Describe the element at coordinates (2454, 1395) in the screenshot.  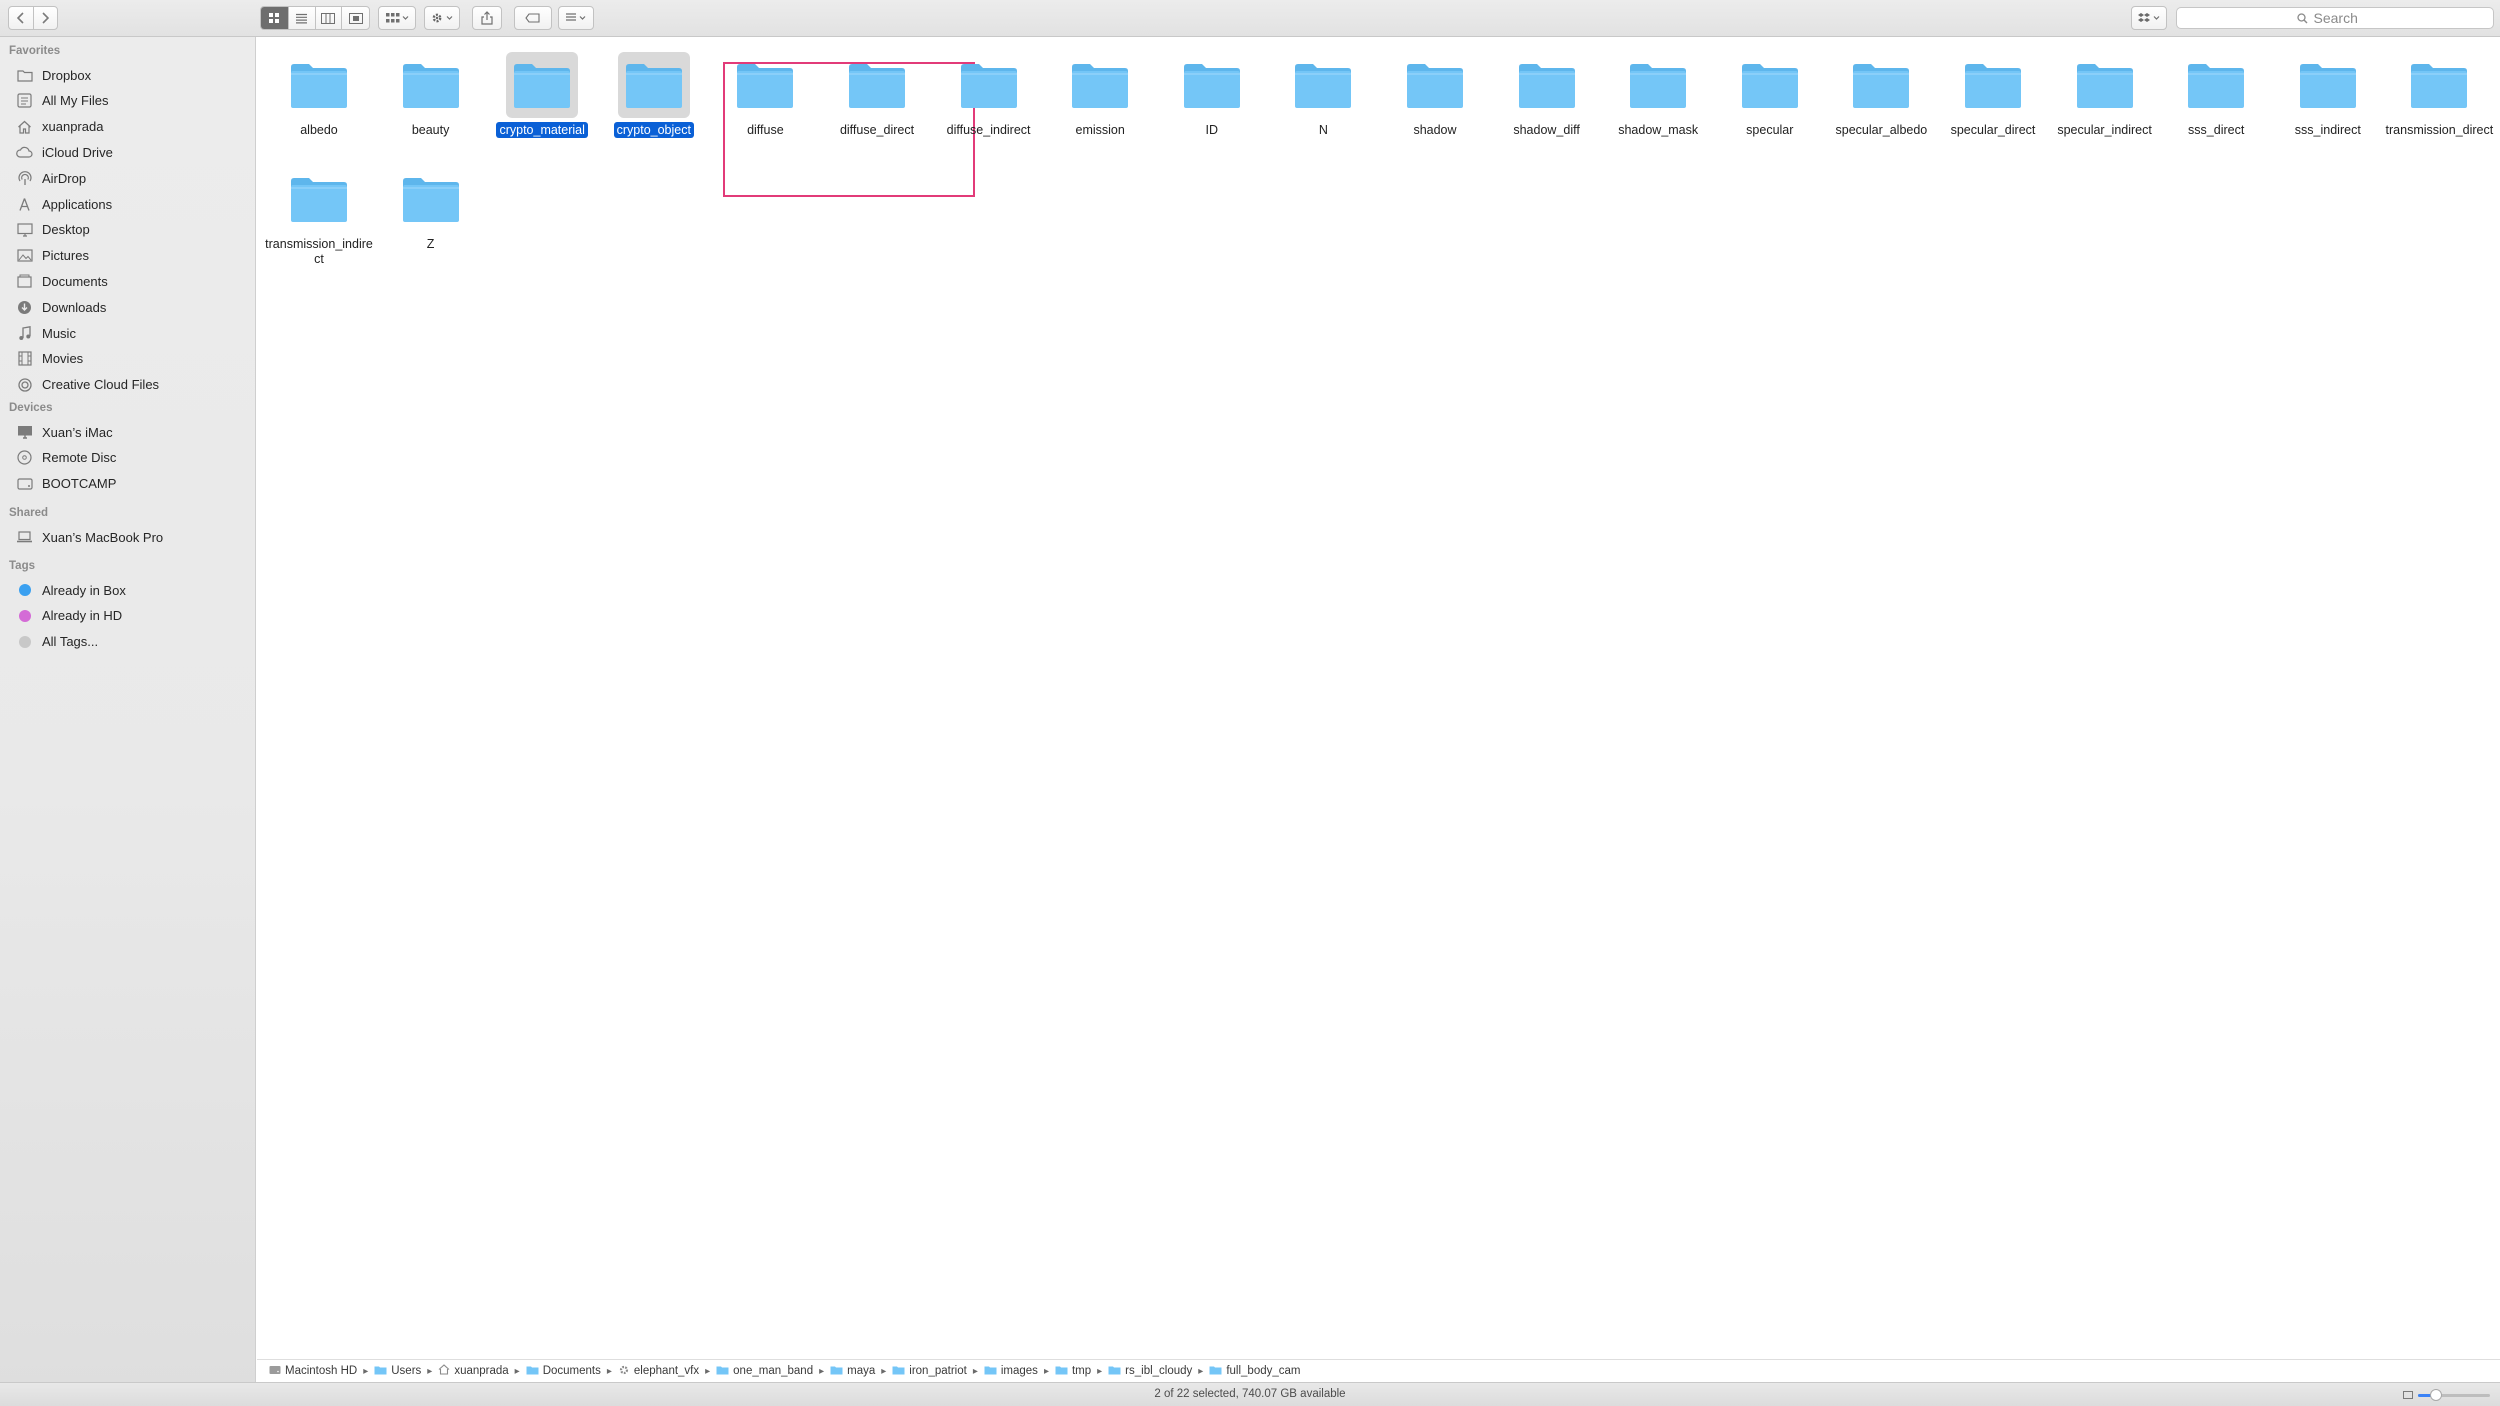
I see `icon-size-slider` at that location.